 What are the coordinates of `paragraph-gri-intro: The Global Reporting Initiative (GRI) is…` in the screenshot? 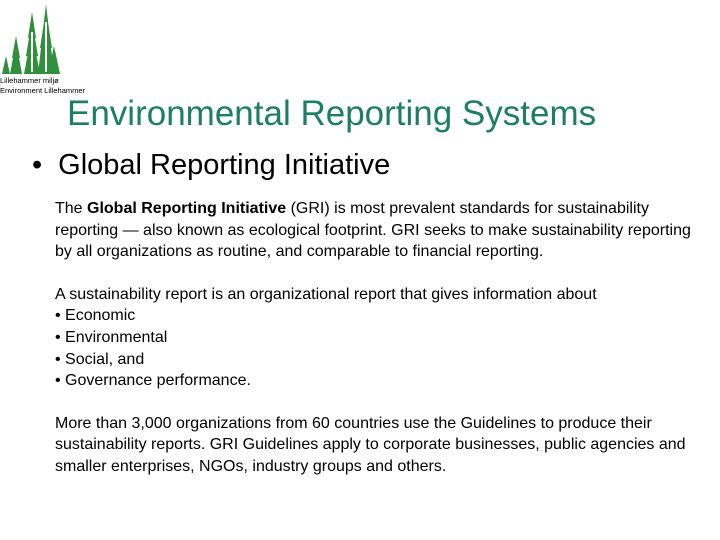 It's located at (375, 230).